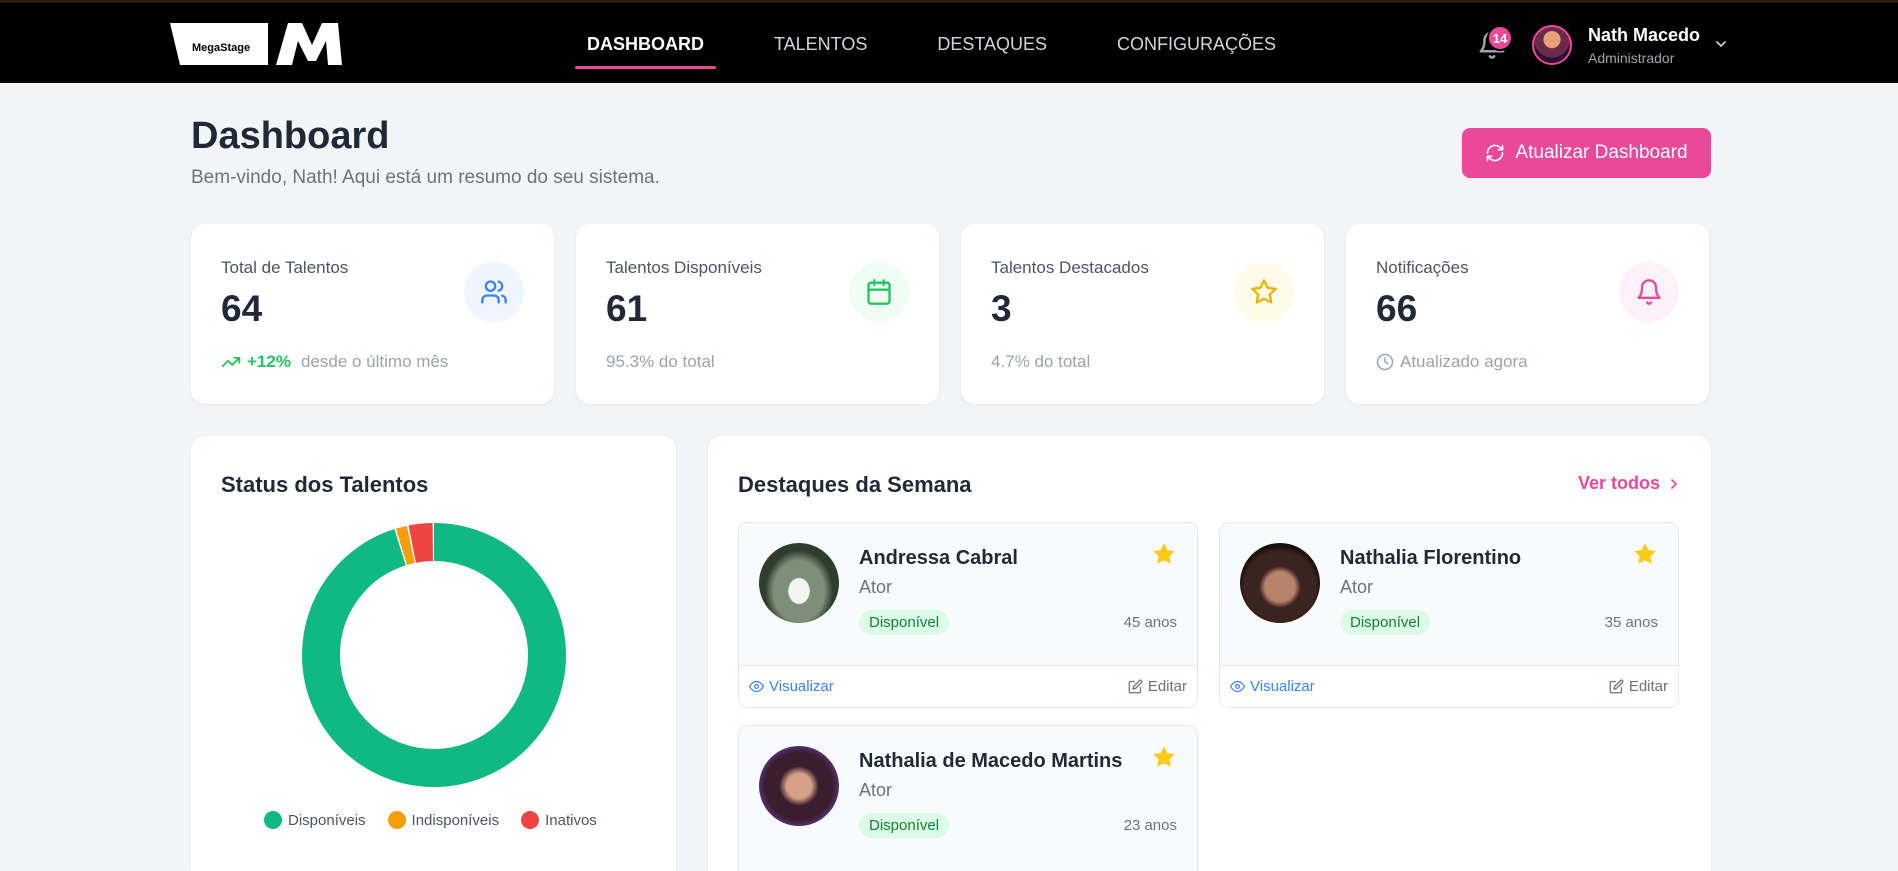  What do you see at coordinates (269, 361) in the screenshot?
I see `trend-value: +12%` at bounding box center [269, 361].